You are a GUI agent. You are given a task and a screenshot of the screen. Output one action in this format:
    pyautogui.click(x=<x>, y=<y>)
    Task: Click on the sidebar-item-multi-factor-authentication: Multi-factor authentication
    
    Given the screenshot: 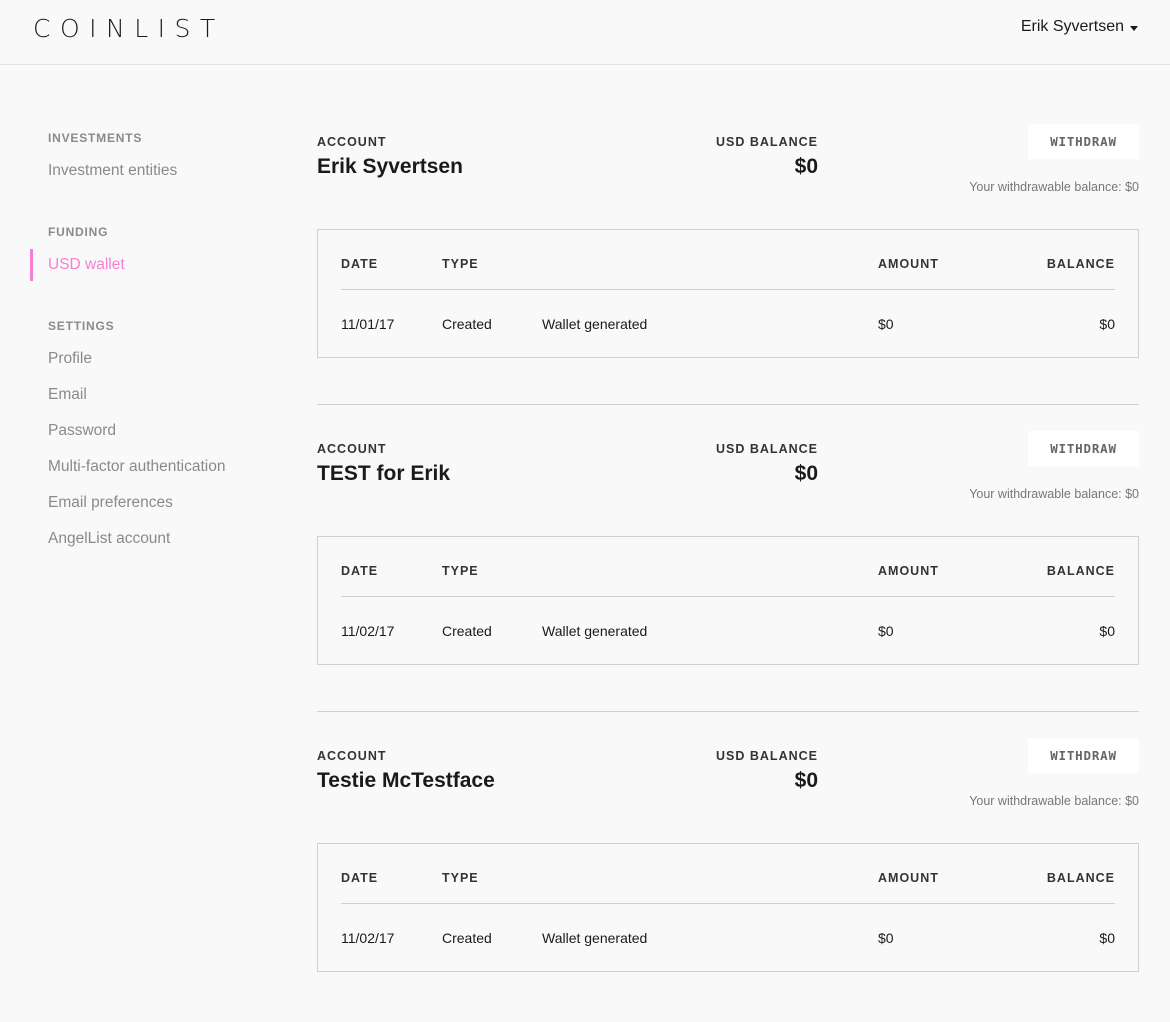 What is the action you would take?
    pyautogui.click(x=136, y=467)
    